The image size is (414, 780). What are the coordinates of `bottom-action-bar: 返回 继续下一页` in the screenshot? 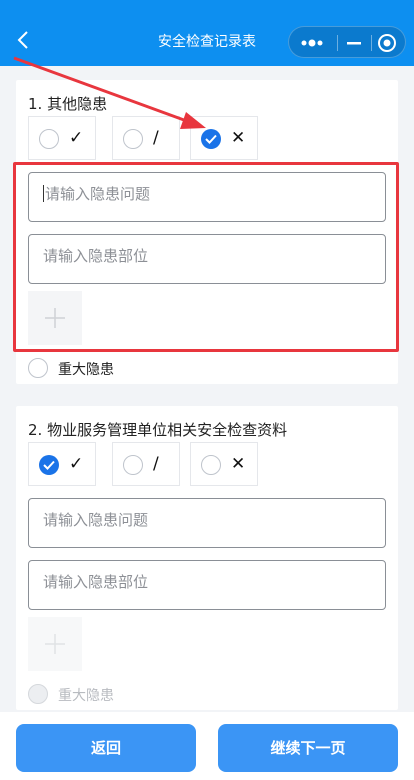 It's located at (207, 746).